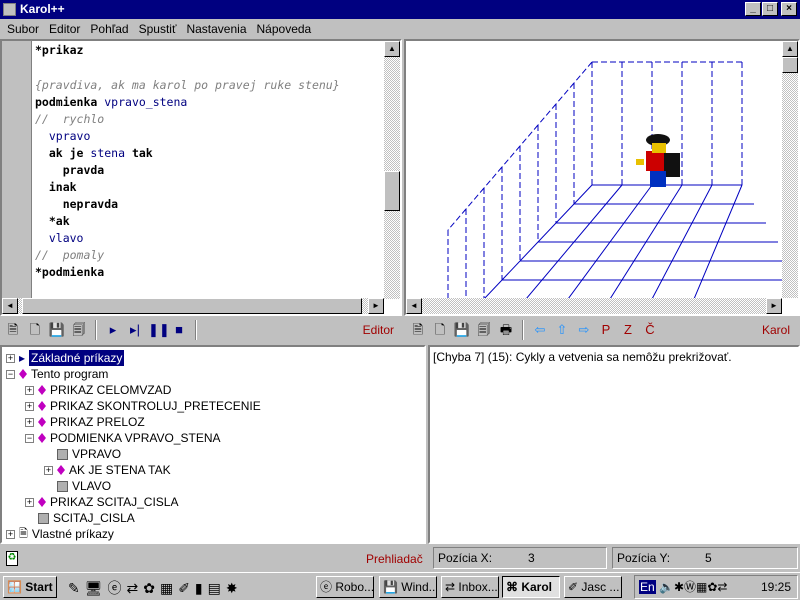 Image resolution: width=800 pixels, height=600 pixels. I want to click on print-icon: 🖶, so click(506, 330).